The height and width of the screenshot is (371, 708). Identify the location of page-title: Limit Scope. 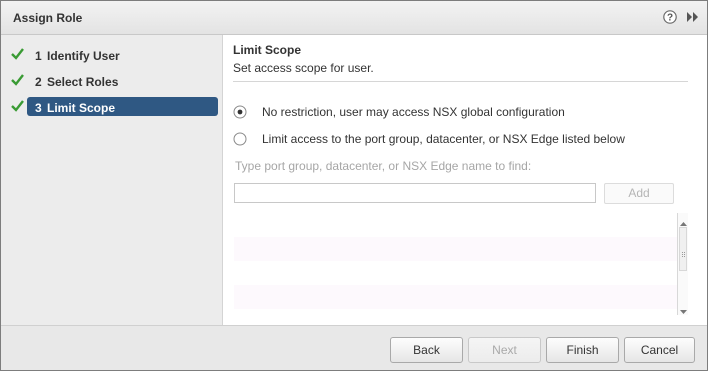
(267, 50).